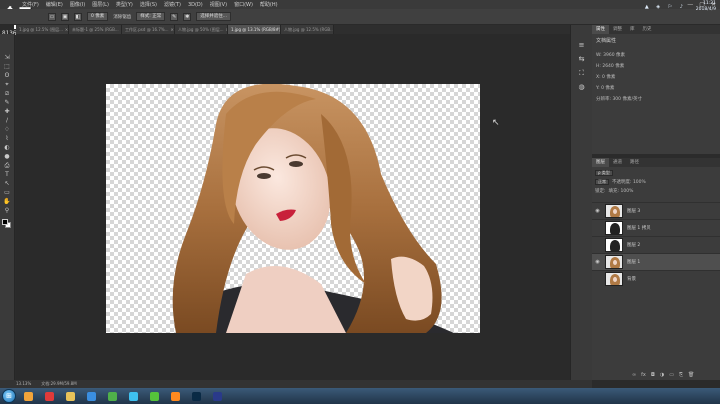  I want to click on dock-icon: ⛶, so click(582, 73).